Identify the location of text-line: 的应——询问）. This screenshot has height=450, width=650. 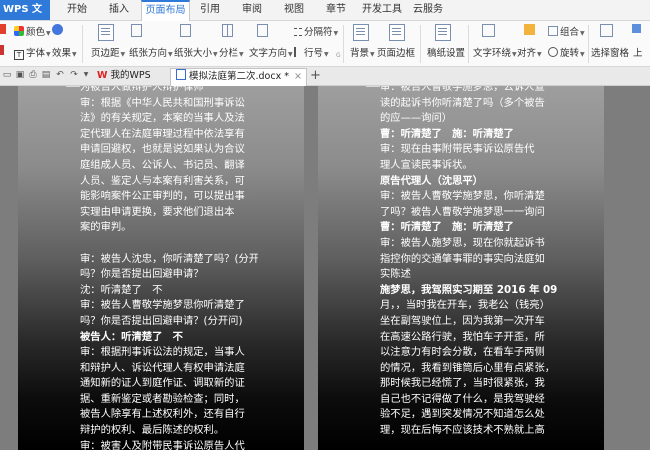
(469, 119).